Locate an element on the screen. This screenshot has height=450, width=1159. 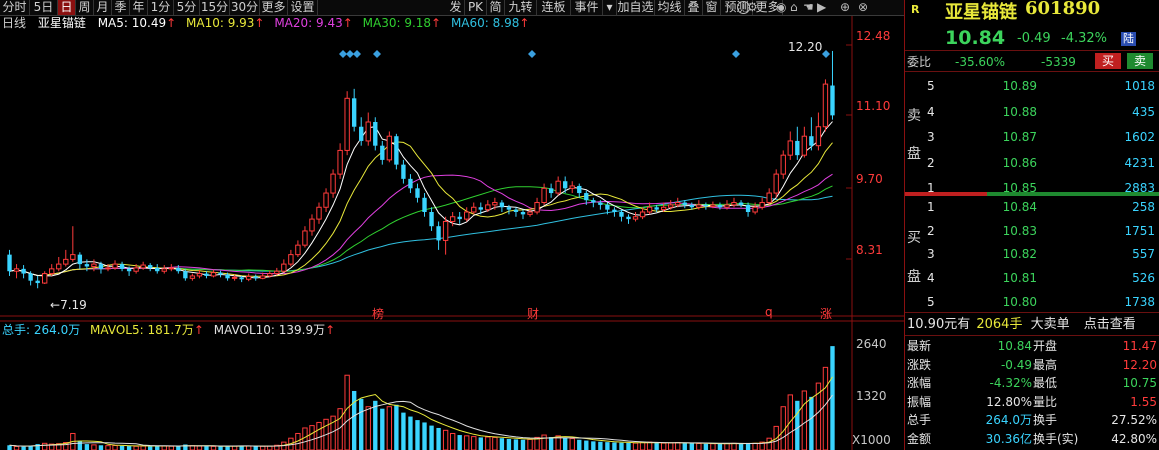
high-price-label: 12.20 is located at coordinates (805, 47).